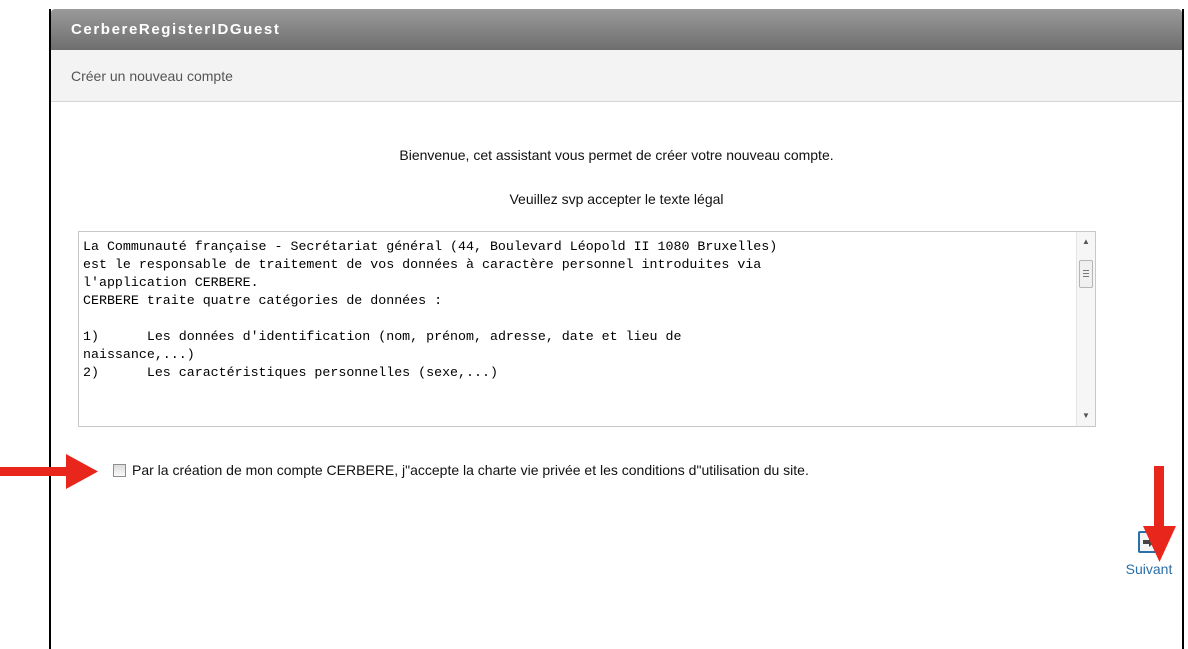 This screenshot has width=1188, height=649. Describe the element at coordinates (1086, 274) in the screenshot. I see `scroll-thumb` at that location.